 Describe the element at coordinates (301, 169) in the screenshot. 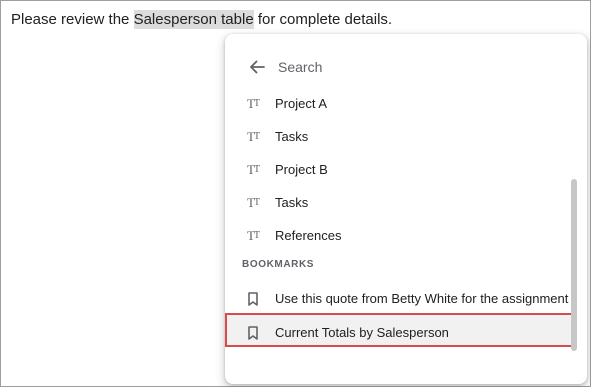

I see `heading-item-label: Project B` at that location.